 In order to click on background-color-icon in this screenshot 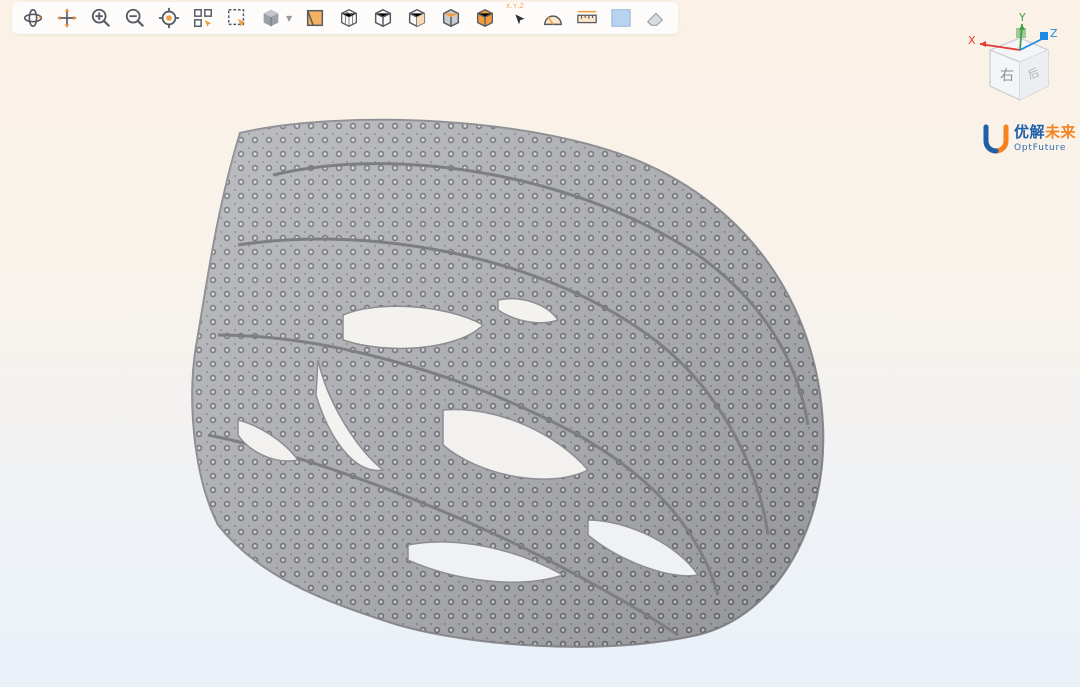, I will do `click(621, 18)`.